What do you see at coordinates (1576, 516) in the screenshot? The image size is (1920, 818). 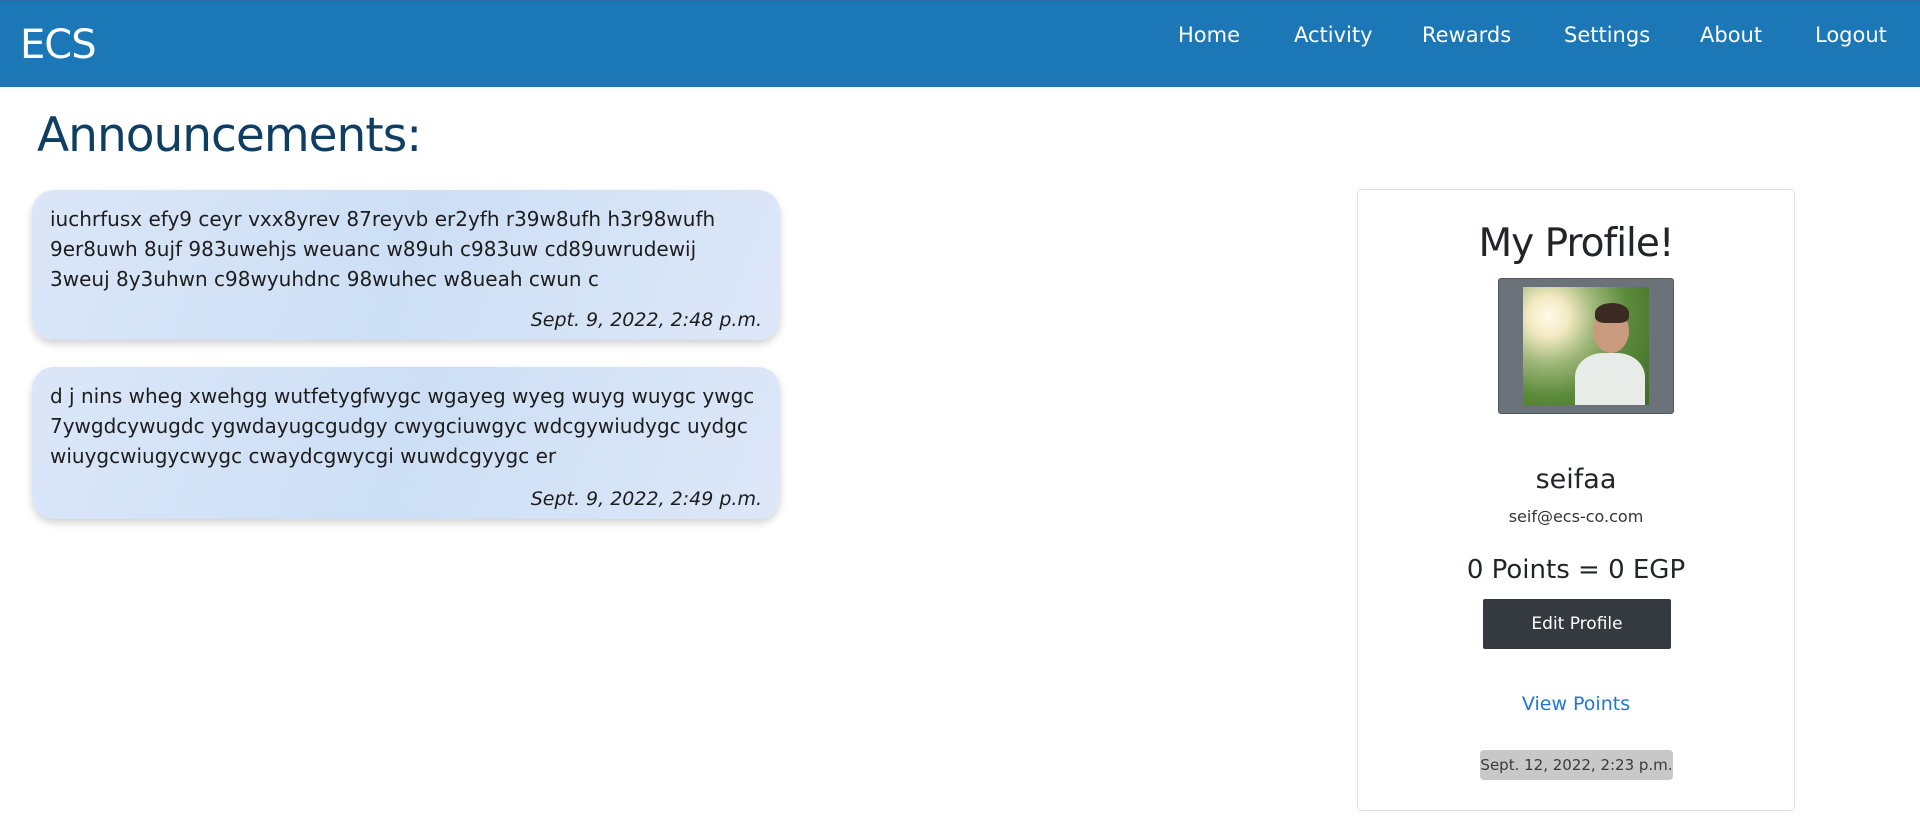 I see `profile-email: seif@ecs-co.com` at bounding box center [1576, 516].